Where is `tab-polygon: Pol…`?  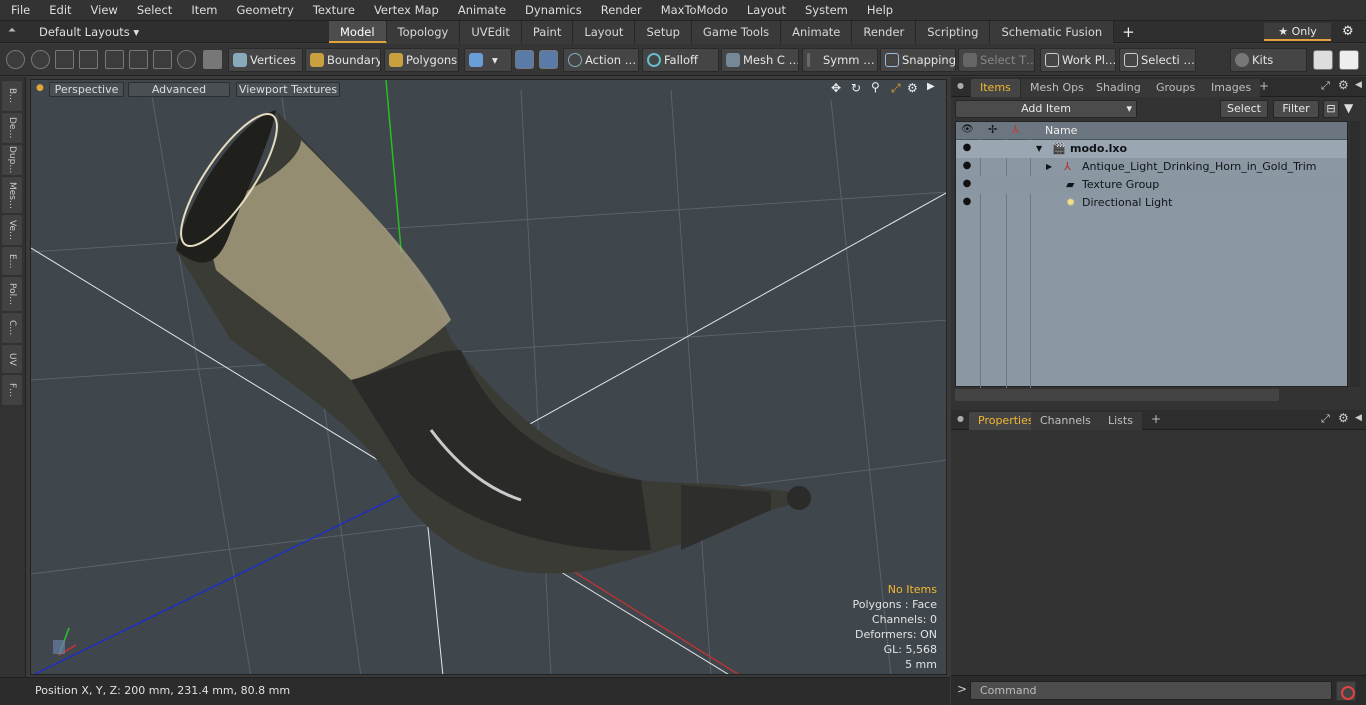 tab-polygon: Pol… is located at coordinates (12, 294).